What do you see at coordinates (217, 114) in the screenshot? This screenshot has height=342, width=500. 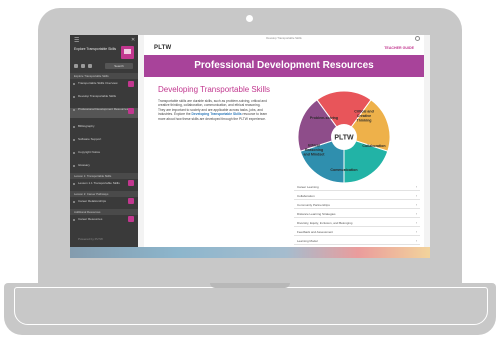 I see `transportable-skills-link: Developing Transportable Skills` at bounding box center [217, 114].